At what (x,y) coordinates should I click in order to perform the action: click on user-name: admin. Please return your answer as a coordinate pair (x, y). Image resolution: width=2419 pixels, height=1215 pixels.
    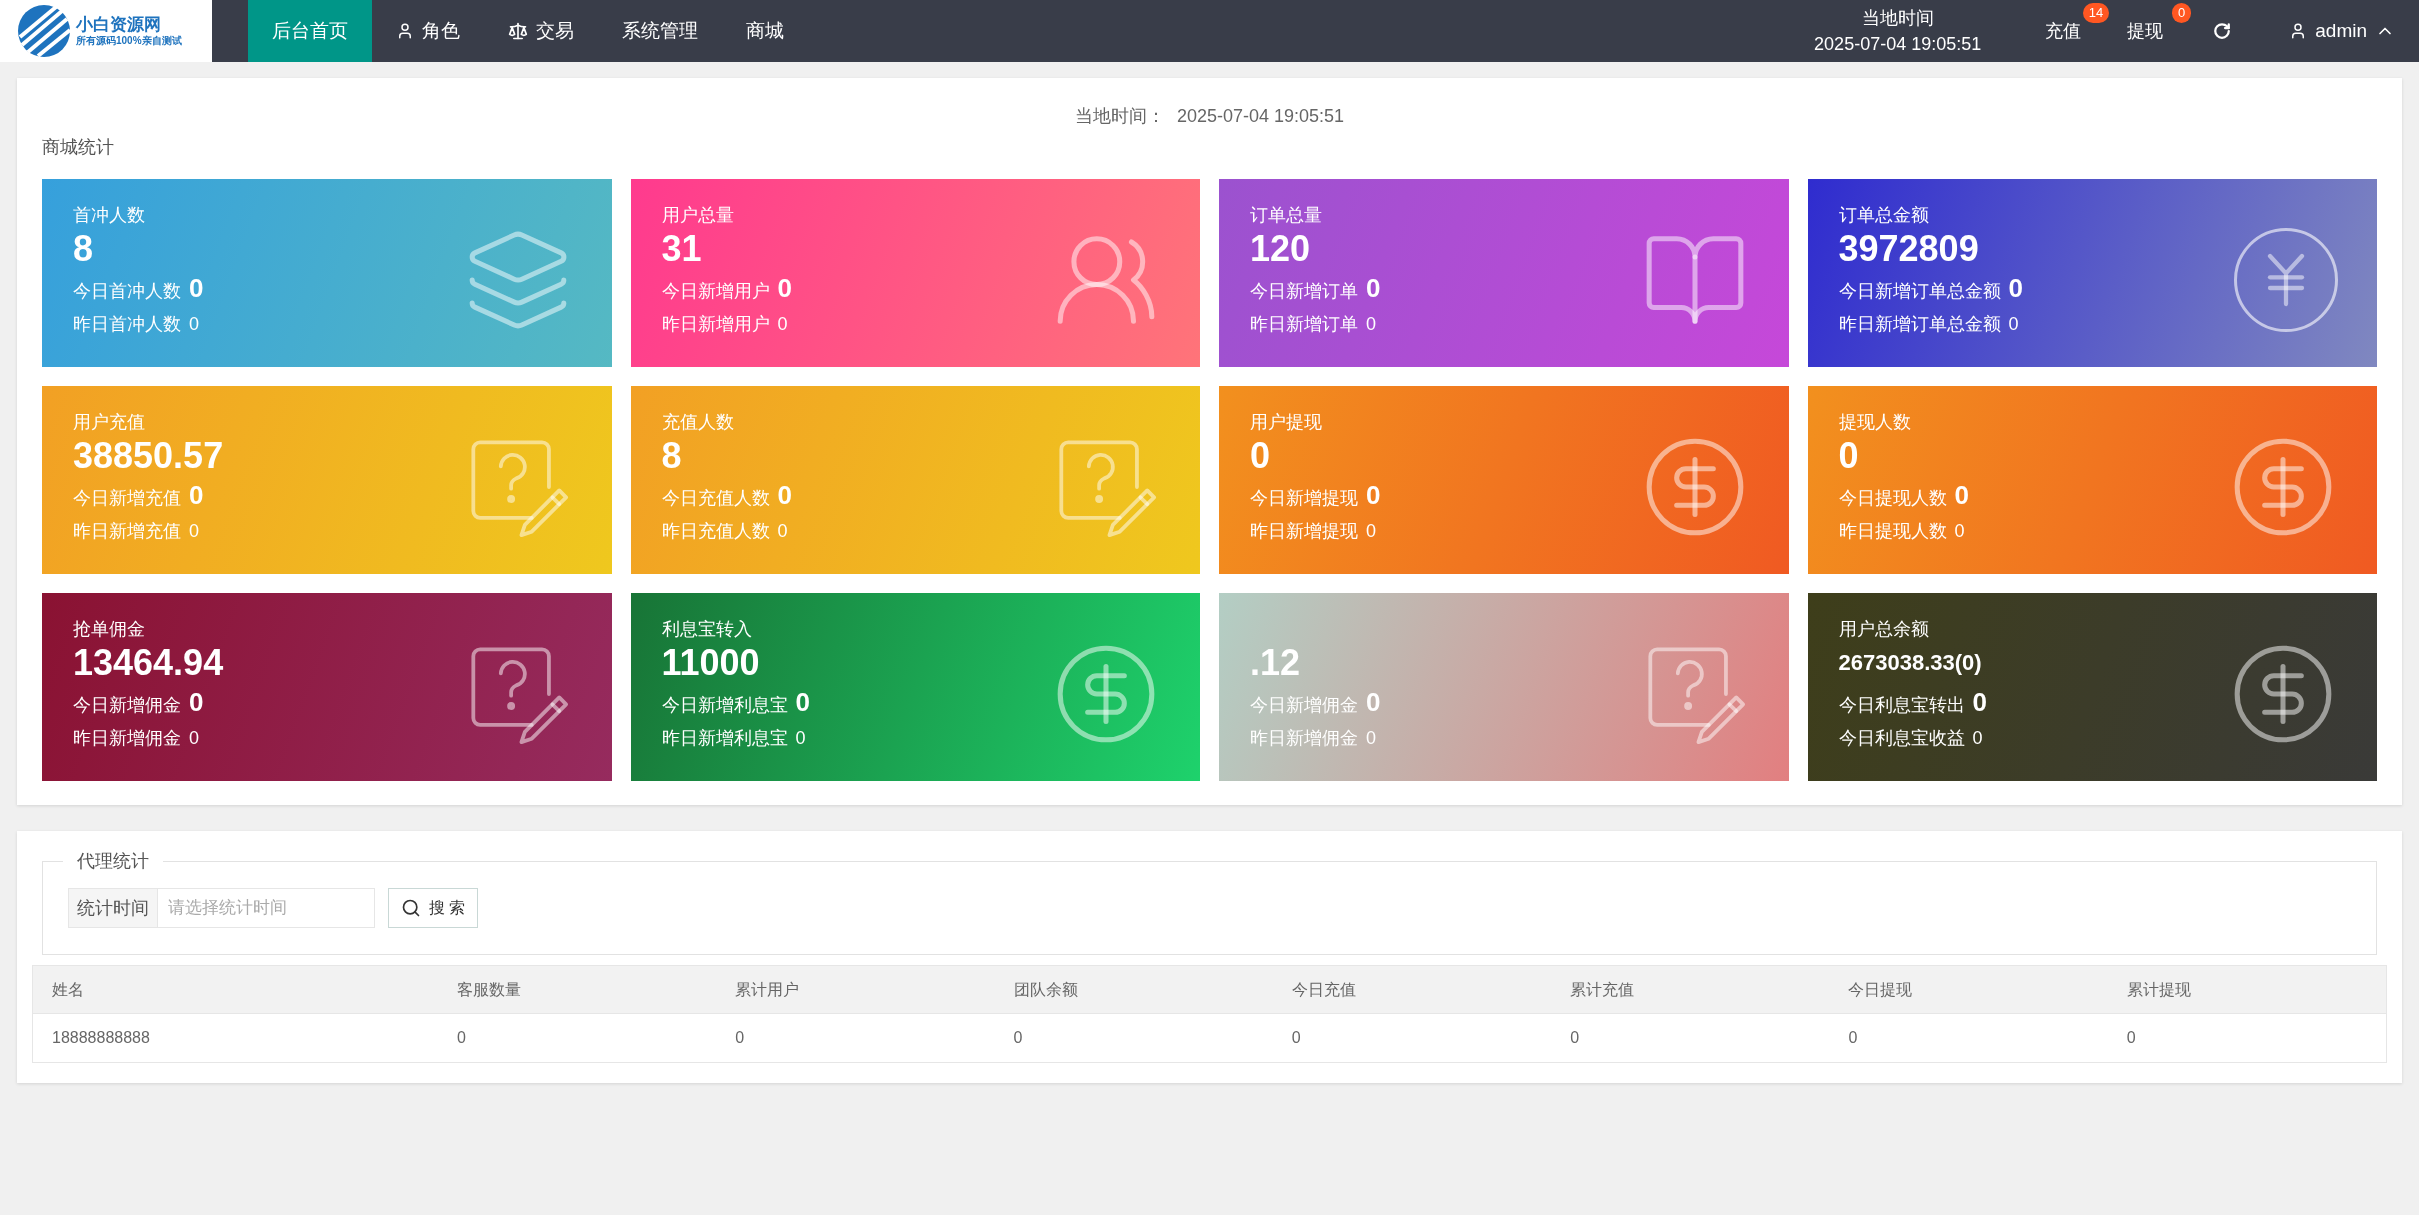
    Looking at the image, I should click on (2341, 31).